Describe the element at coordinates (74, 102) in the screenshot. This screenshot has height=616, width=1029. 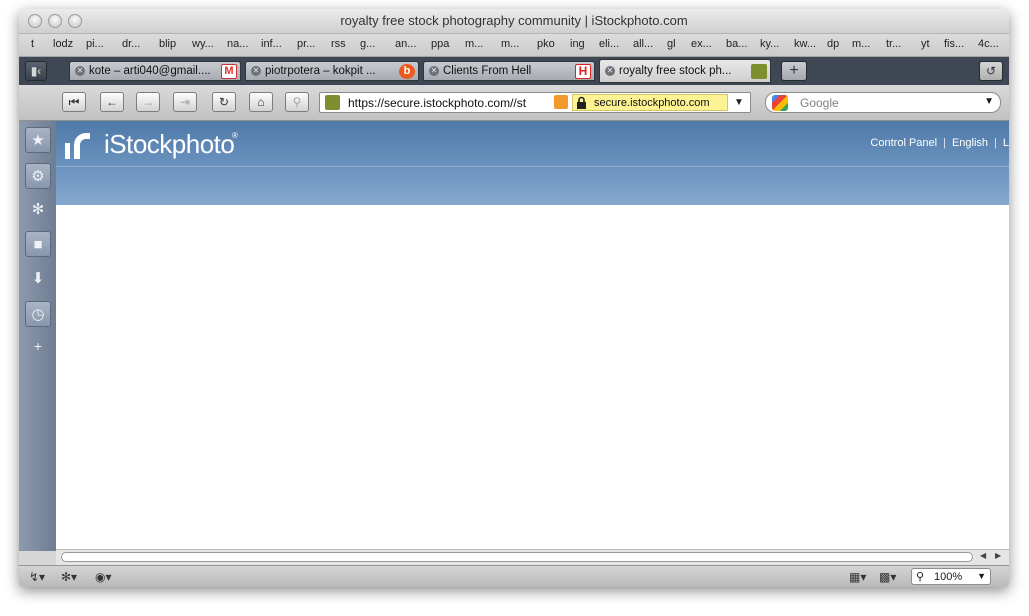
I see `rewind-button: ⏮` at that location.